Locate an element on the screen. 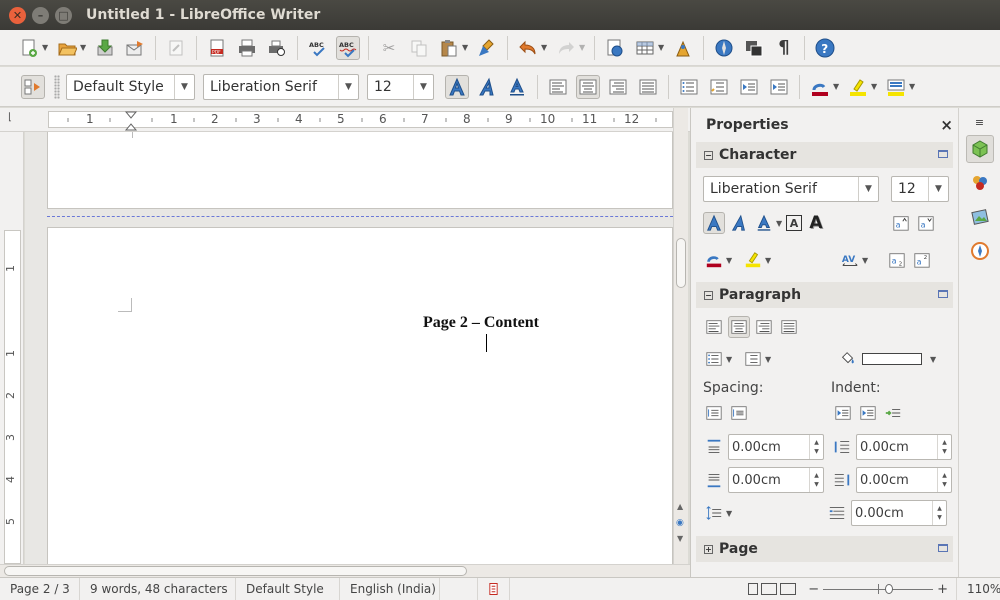 This screenshot has width=1000, height=600. background-dropdown-icon: ▼ is located at coordinates (934, 359).